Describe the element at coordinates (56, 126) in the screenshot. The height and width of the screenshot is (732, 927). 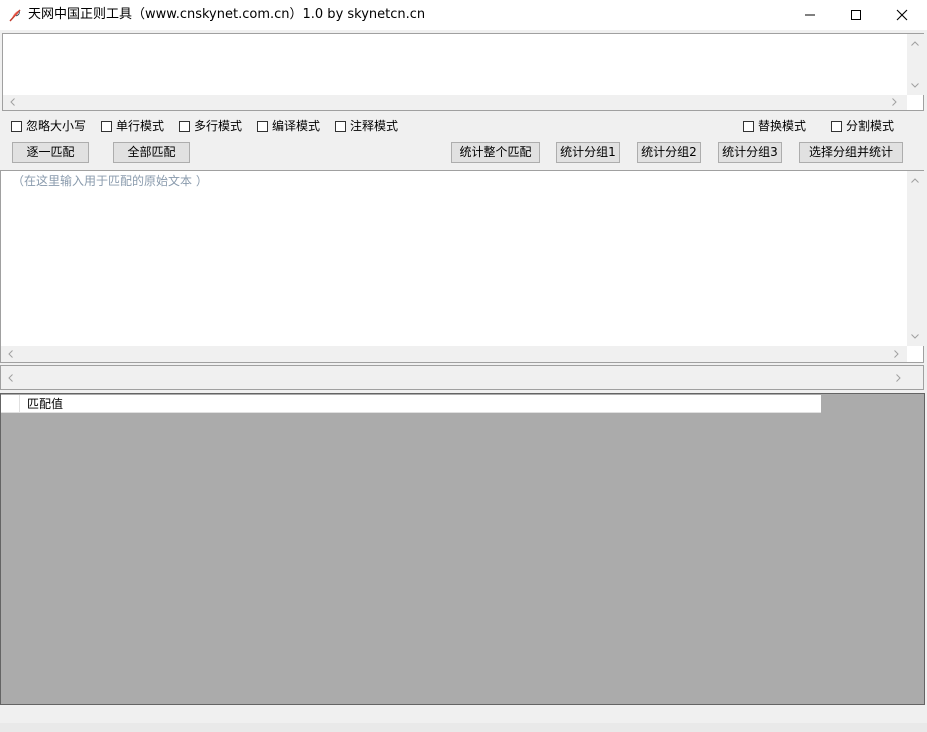
I see `ignore-case-label: 忽略大小写` at that location.